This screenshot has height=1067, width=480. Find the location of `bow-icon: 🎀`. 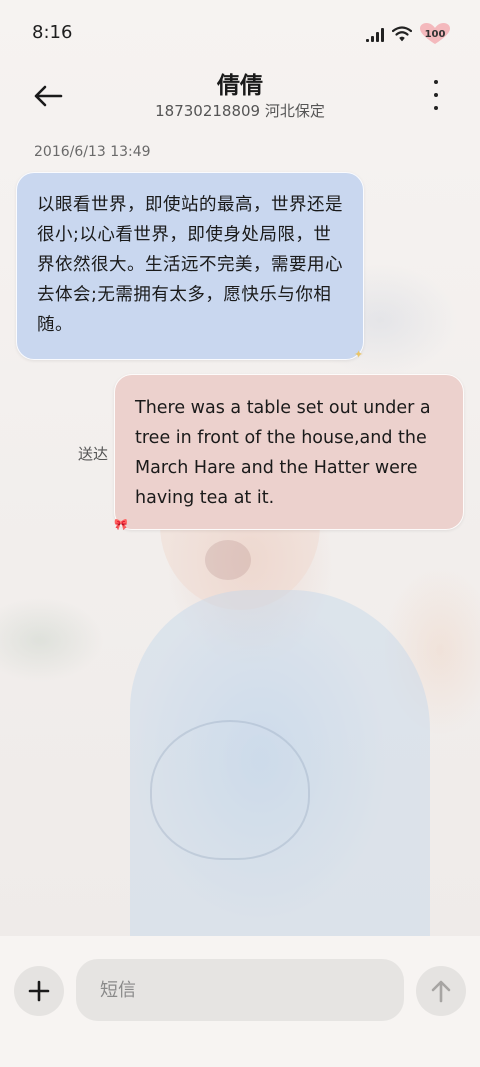

bow-icon: 🎀 is located at coordinates (121, 524).